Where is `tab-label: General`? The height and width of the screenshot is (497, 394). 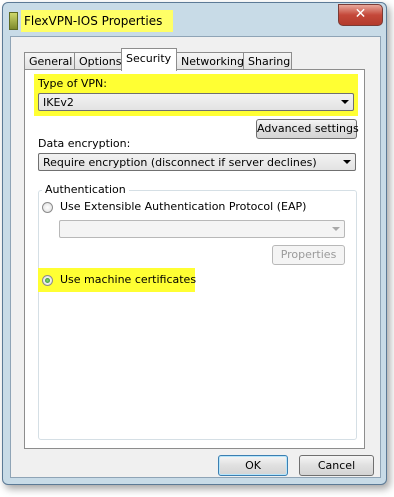 tab-label: General is located at coordinates (51, 61).